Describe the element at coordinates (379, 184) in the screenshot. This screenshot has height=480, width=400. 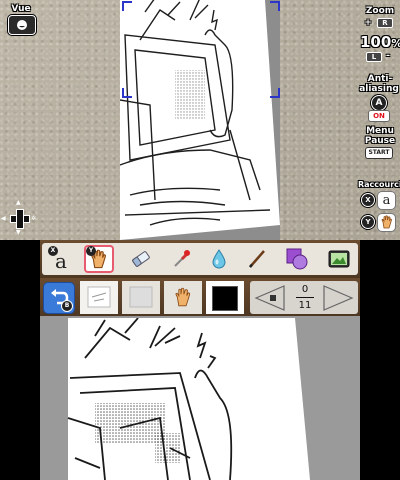
I see `shortcuts-label: Raccourci` at that location.